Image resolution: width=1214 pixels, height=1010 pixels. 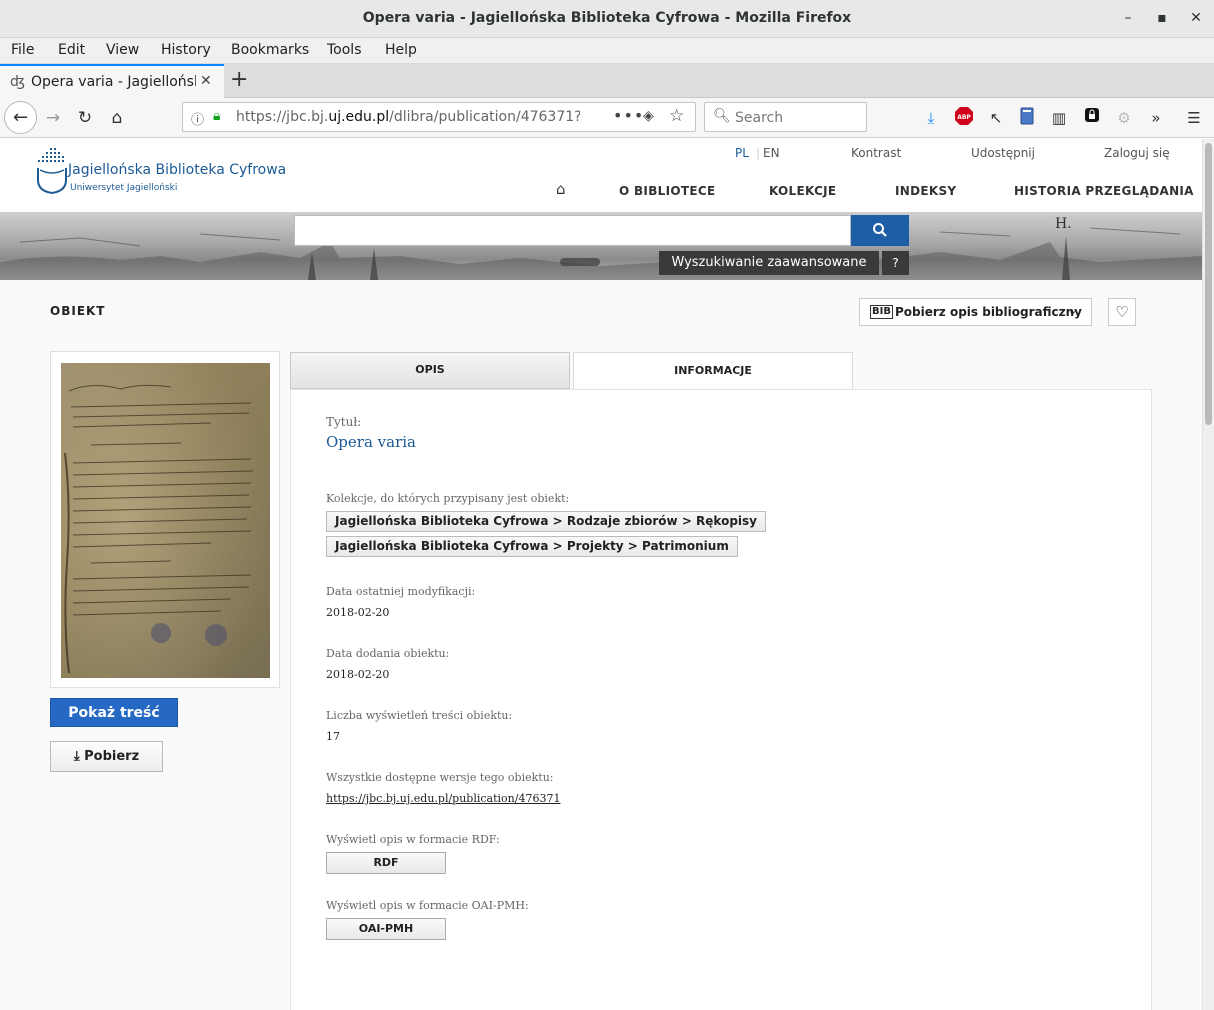 What do you see at coordinates (1063, 224) in the screenshot?
I see `svg-text: H.` at bounding box center [1063, 224].